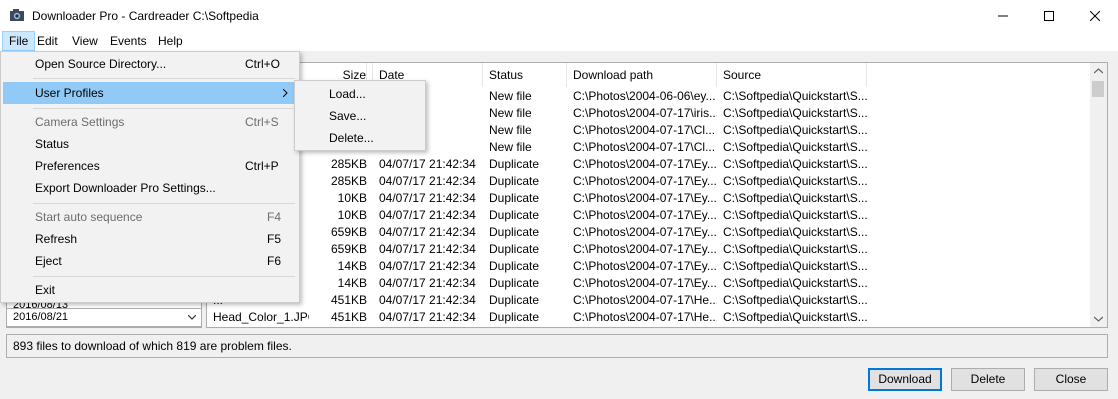 The width and height of the screenshot is (1118, 399). Describe the element at coordinates (150, 122) in the screenshot. I see `menu-camera-settings: Camera Settings Ctrl+S` at that location.